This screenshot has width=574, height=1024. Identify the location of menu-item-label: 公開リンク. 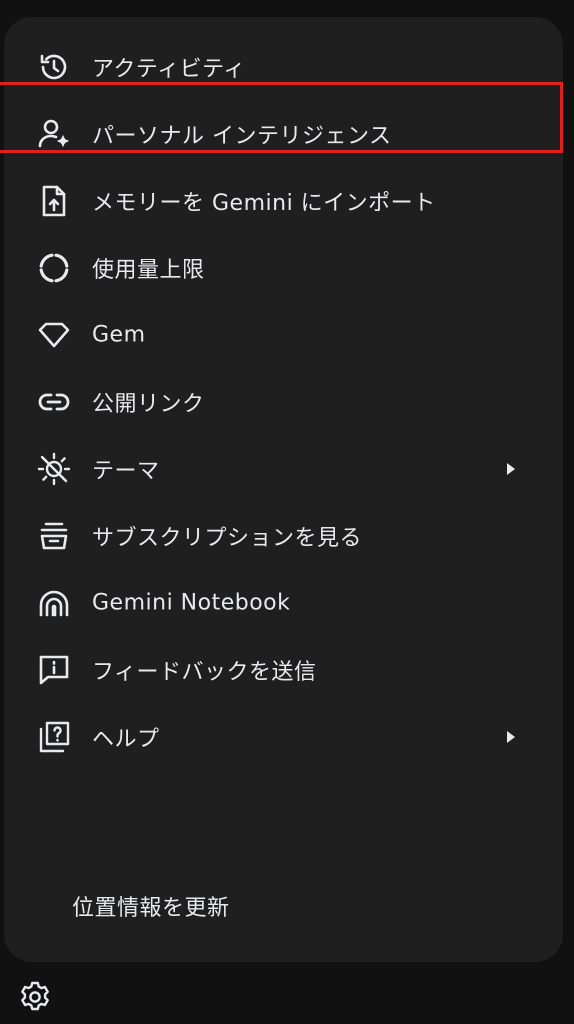
(148, 404).